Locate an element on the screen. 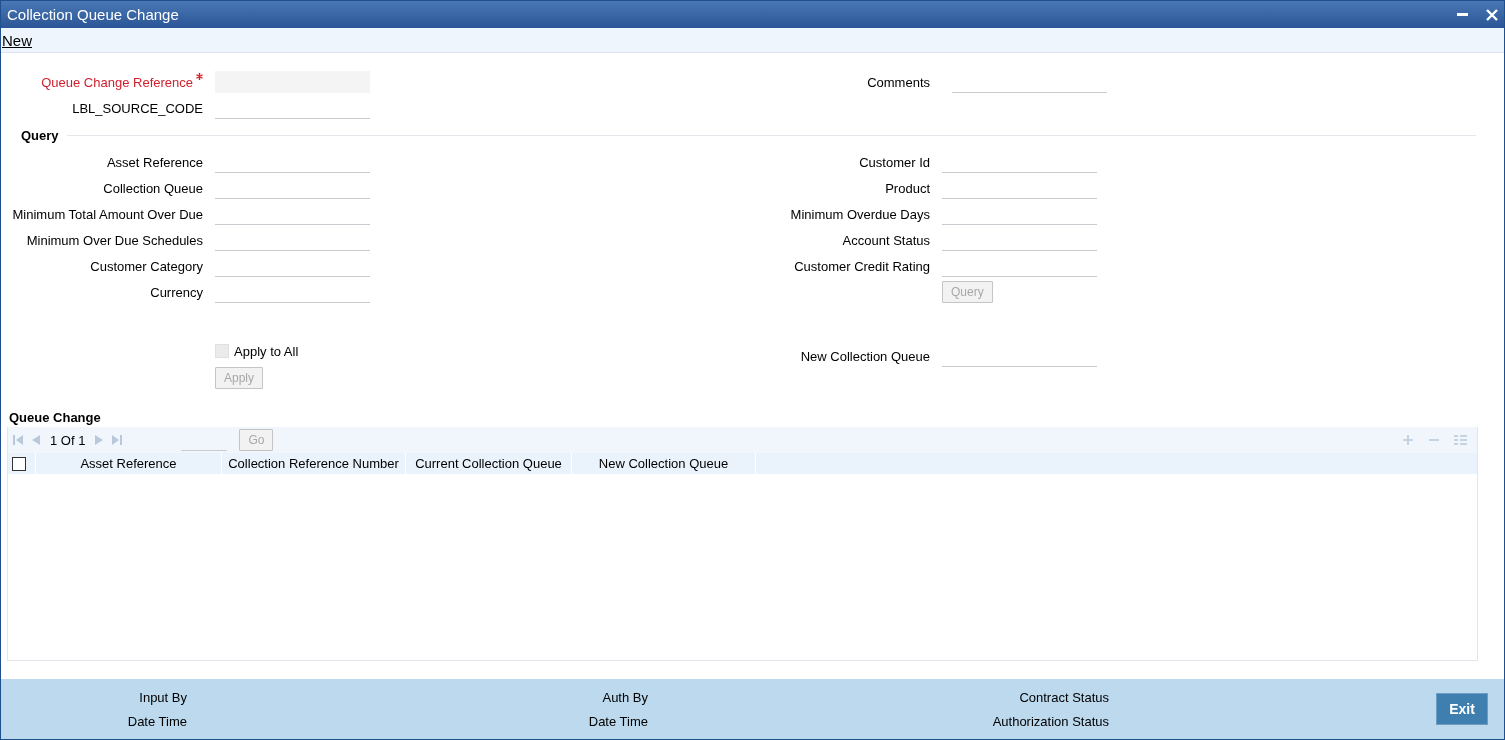  field-label: Minimum Overdue Days is located at coordinates (860, 214).